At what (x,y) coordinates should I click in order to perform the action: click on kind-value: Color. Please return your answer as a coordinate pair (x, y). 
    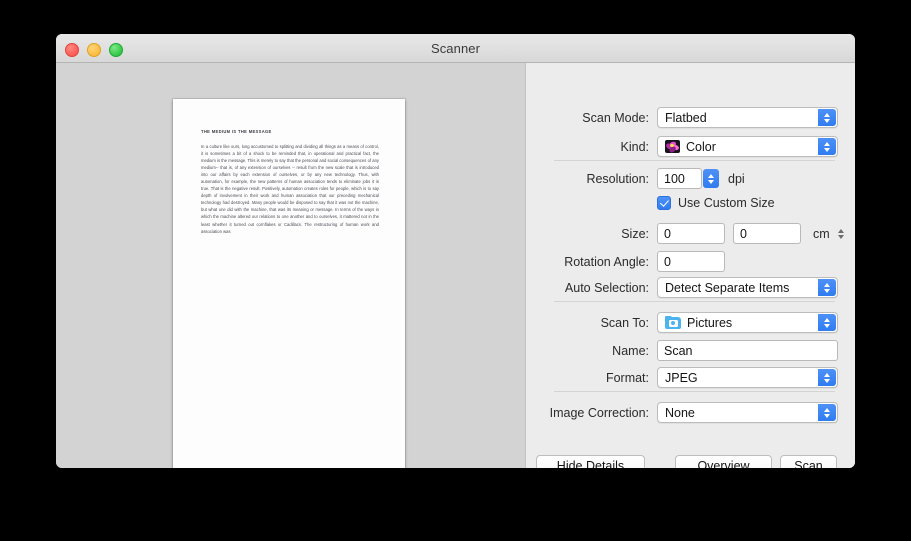
    Looking at the image, I should click on (701, 146).